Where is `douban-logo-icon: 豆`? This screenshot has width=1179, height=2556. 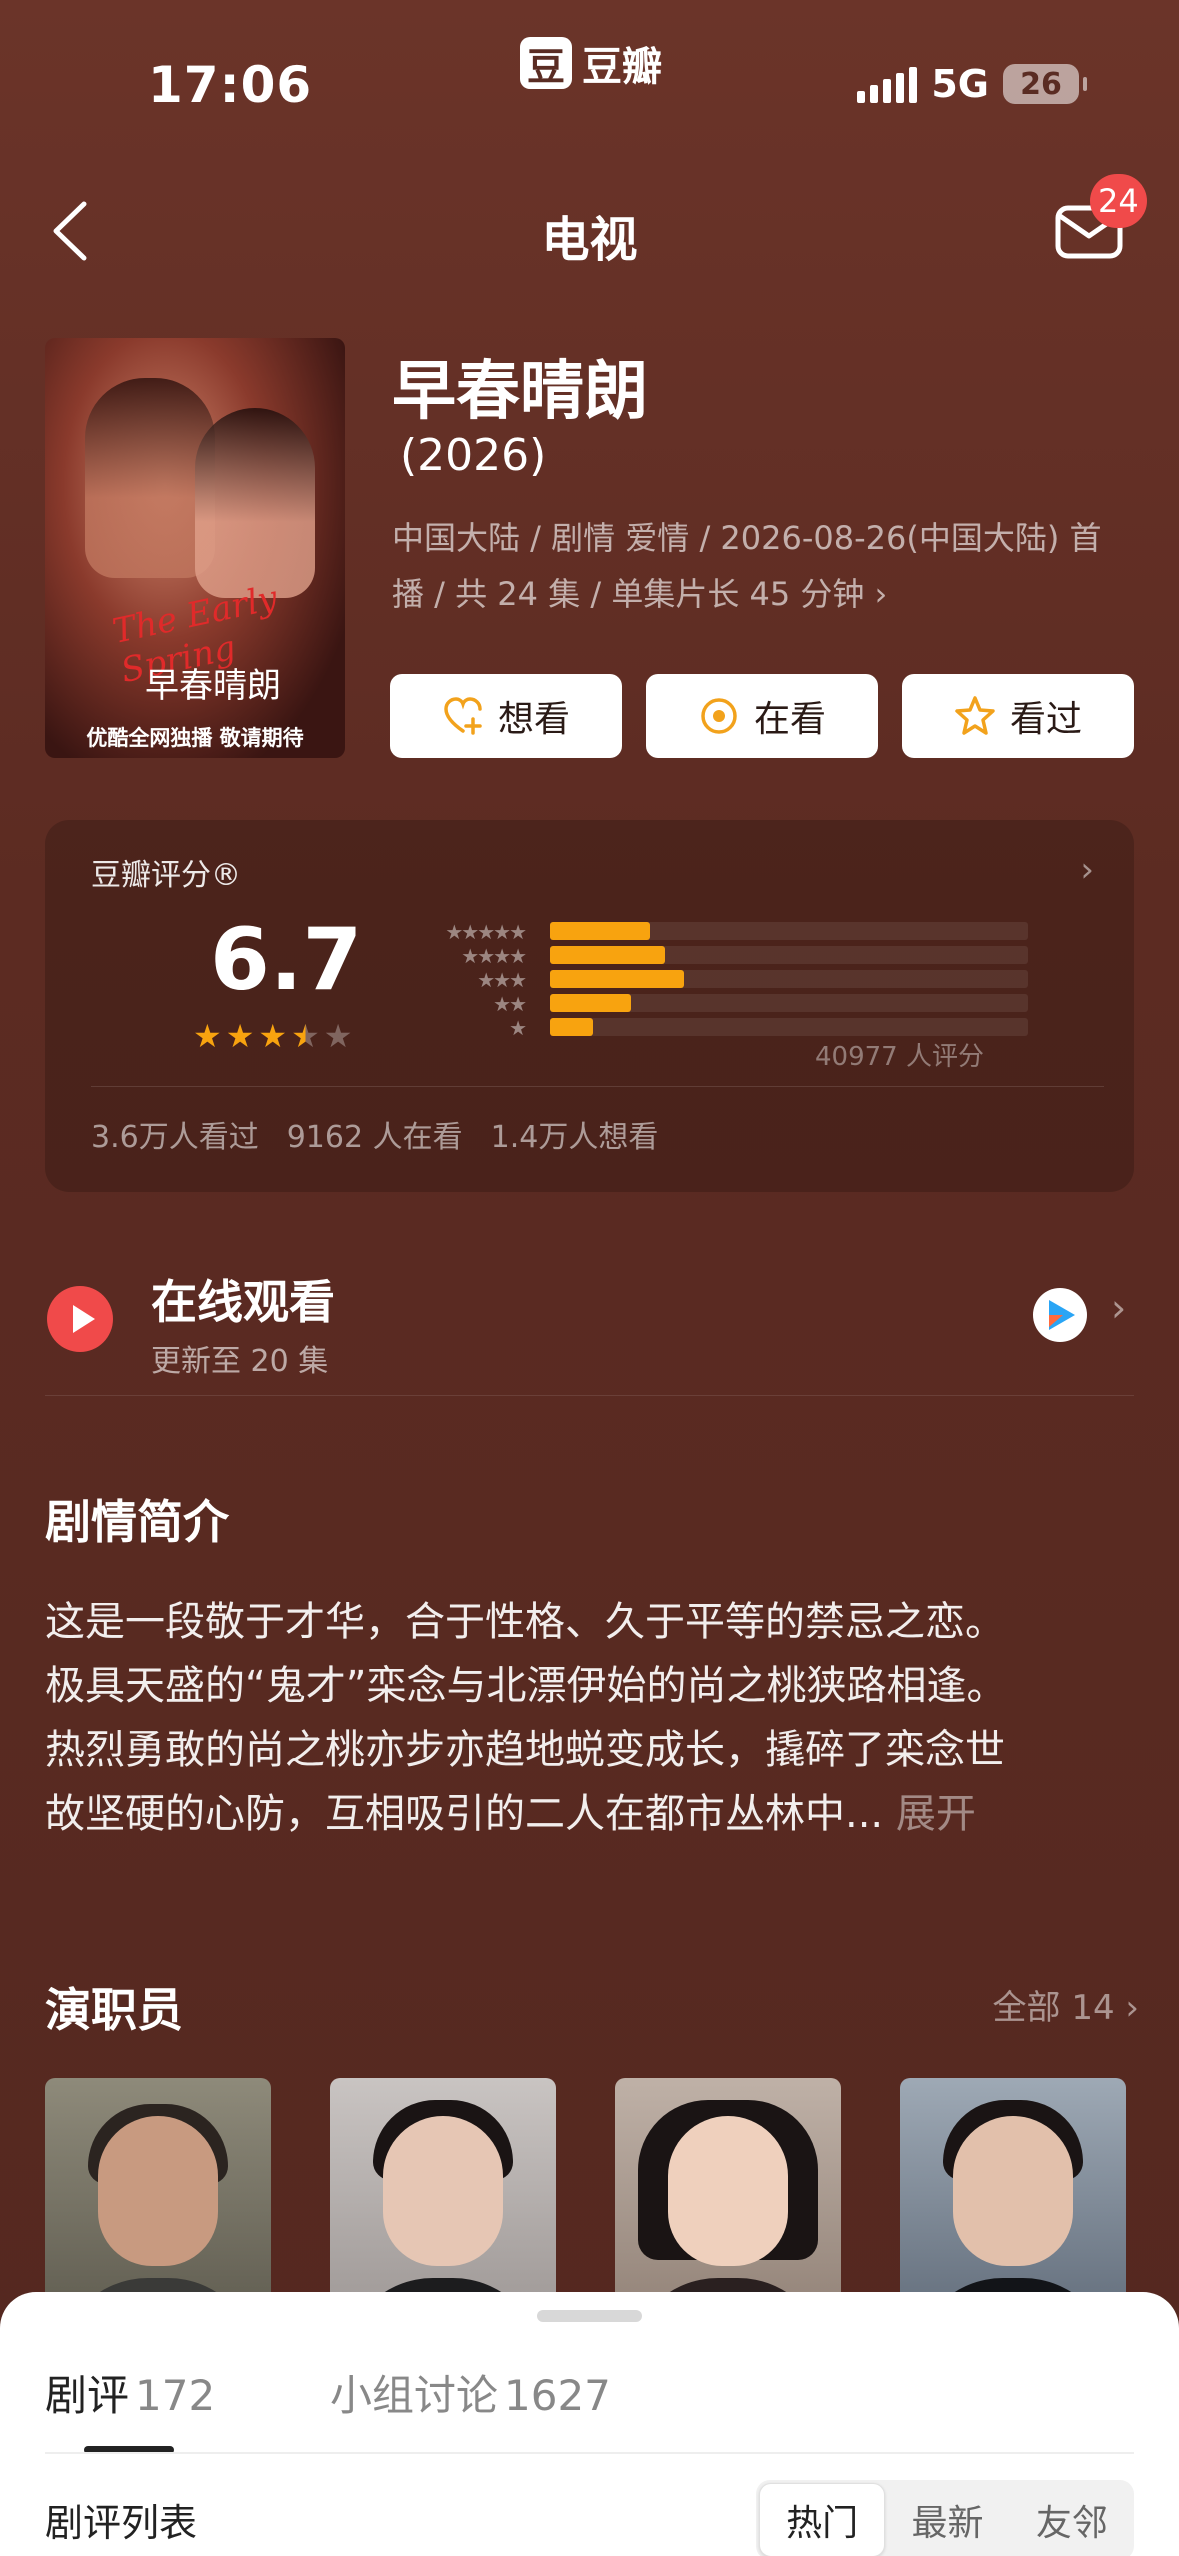 douban-logo-icon: 豆 is located at coordinates (546, 63).